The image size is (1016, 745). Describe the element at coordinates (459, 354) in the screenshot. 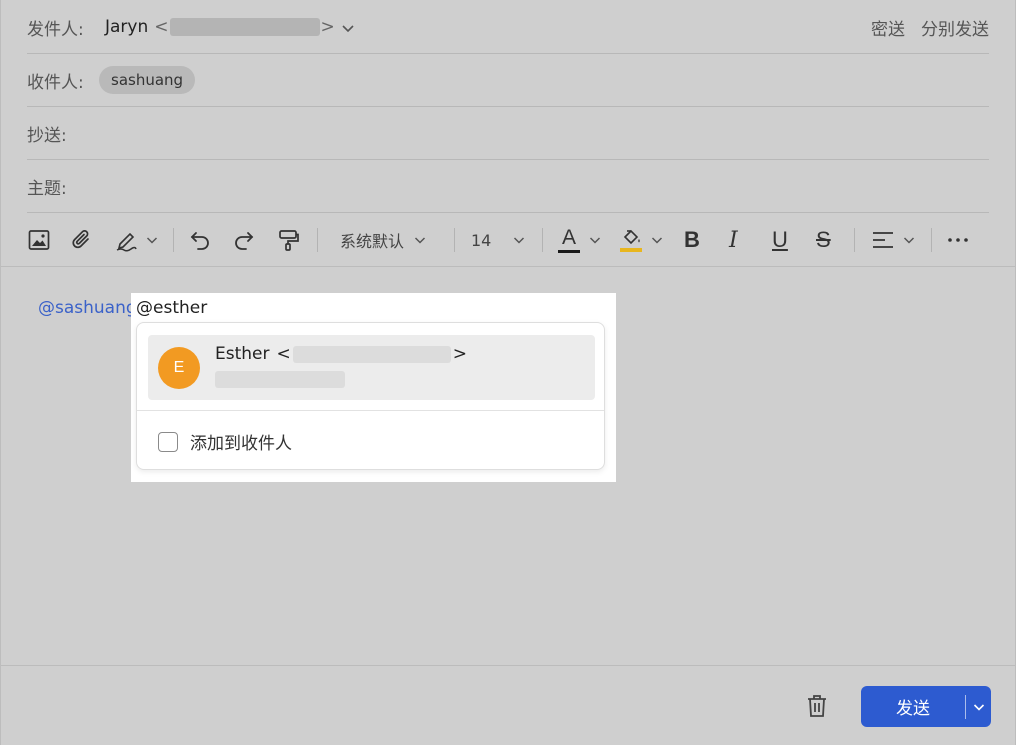

I see `contact-close-angle: >` at that location.